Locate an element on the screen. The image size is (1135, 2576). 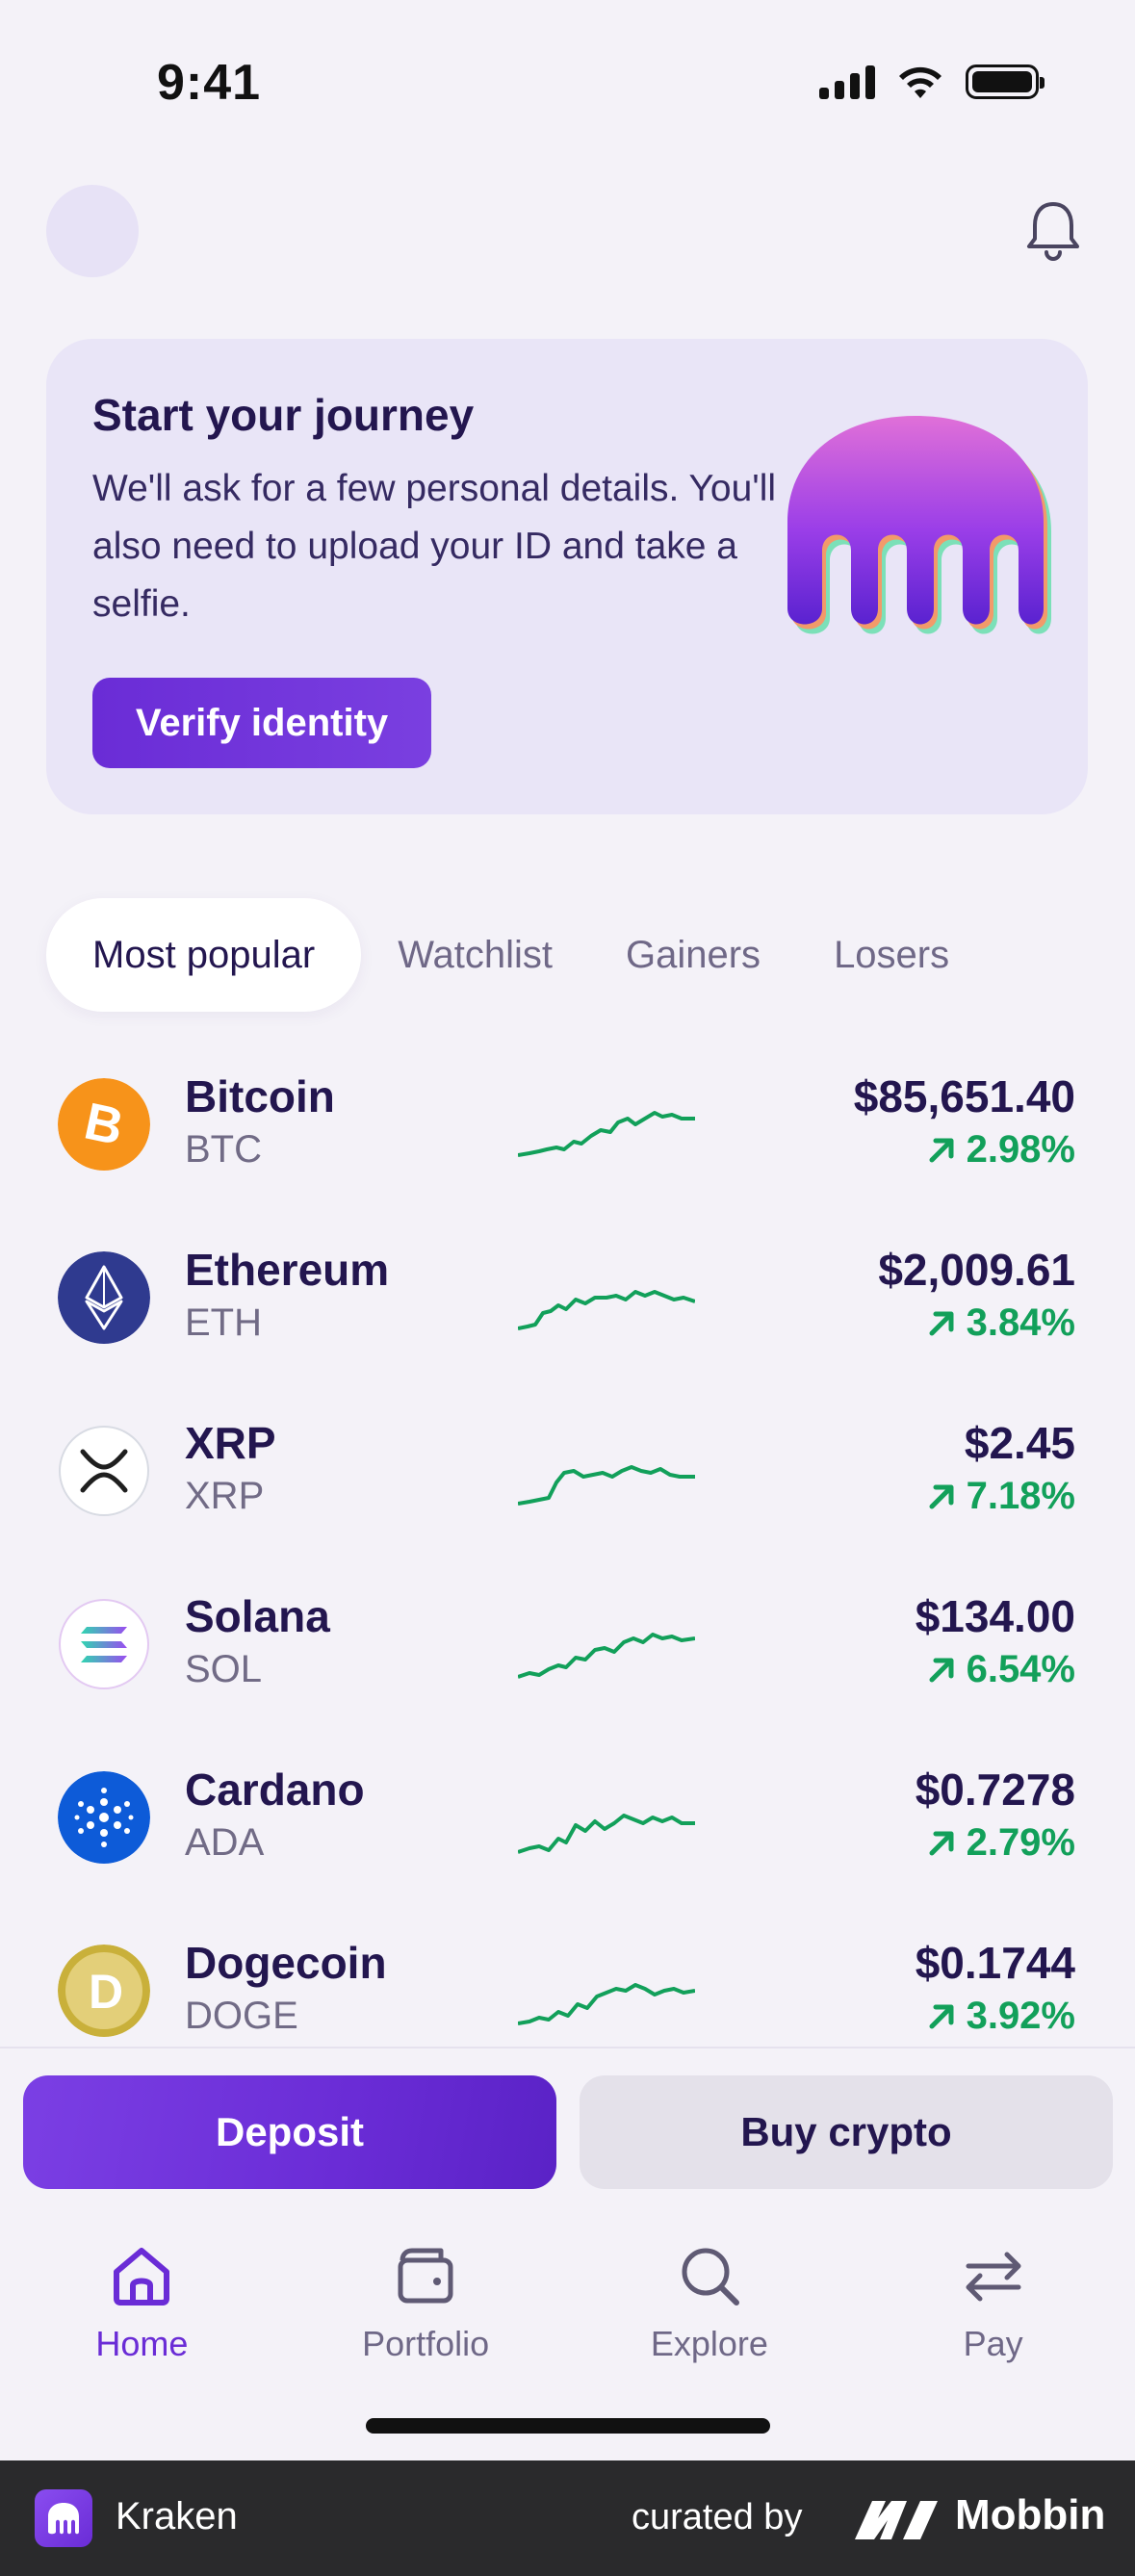
market-tabs: Most popular Watchlist Gainers Losers is located at coordinates (516, 955).